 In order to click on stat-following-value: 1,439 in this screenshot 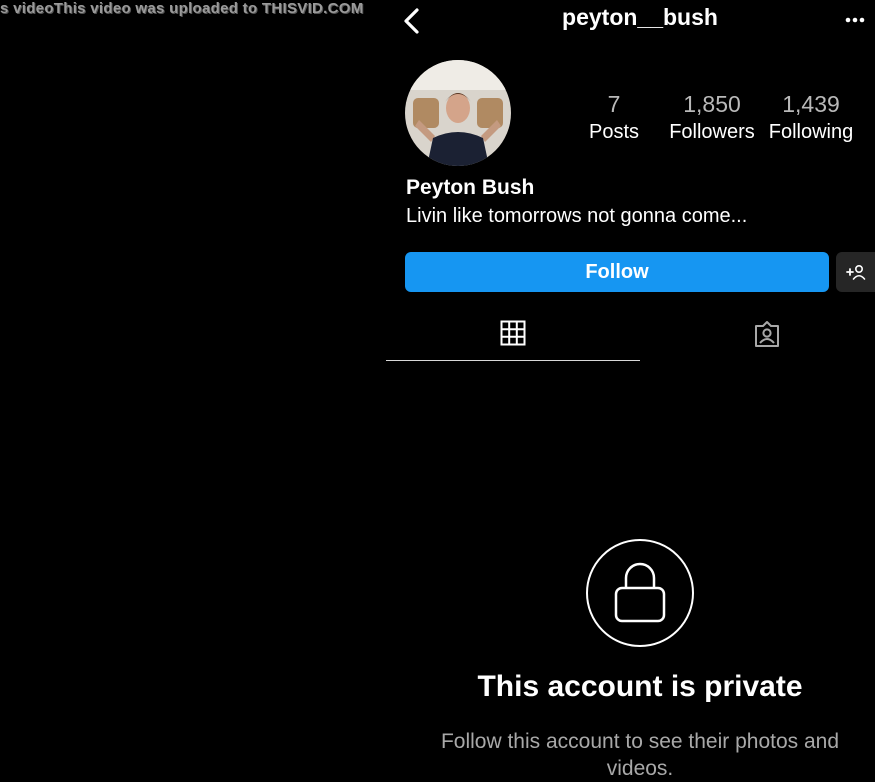, I will do `click(811, 104)`.